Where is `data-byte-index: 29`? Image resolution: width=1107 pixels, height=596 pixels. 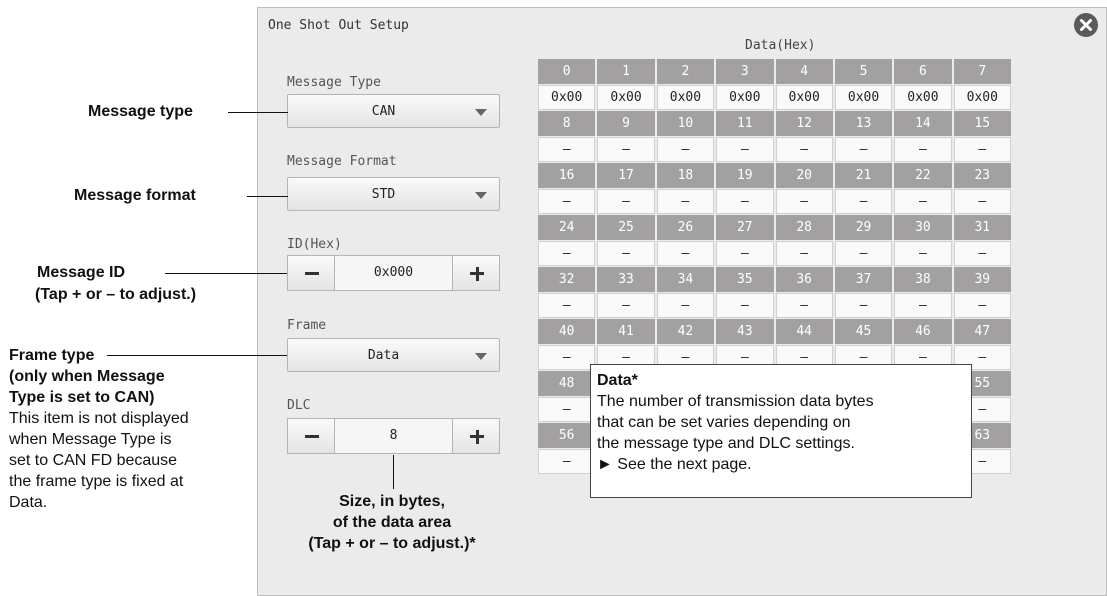 data-byte-index: 29 is located at coordinates (863, 227).